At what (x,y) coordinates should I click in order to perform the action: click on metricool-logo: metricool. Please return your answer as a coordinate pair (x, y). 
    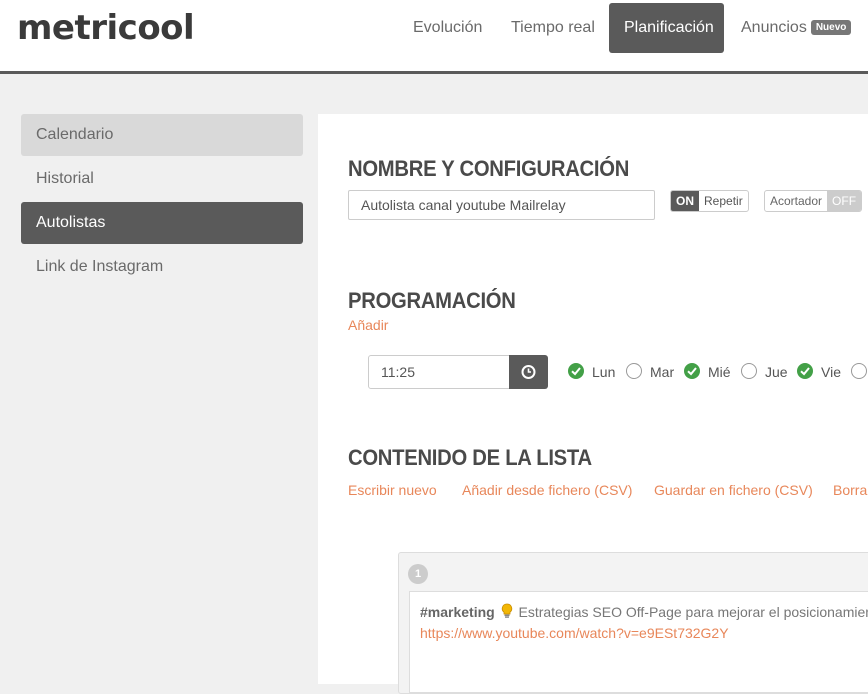
    Looking at the image, I should click on (106, 28).